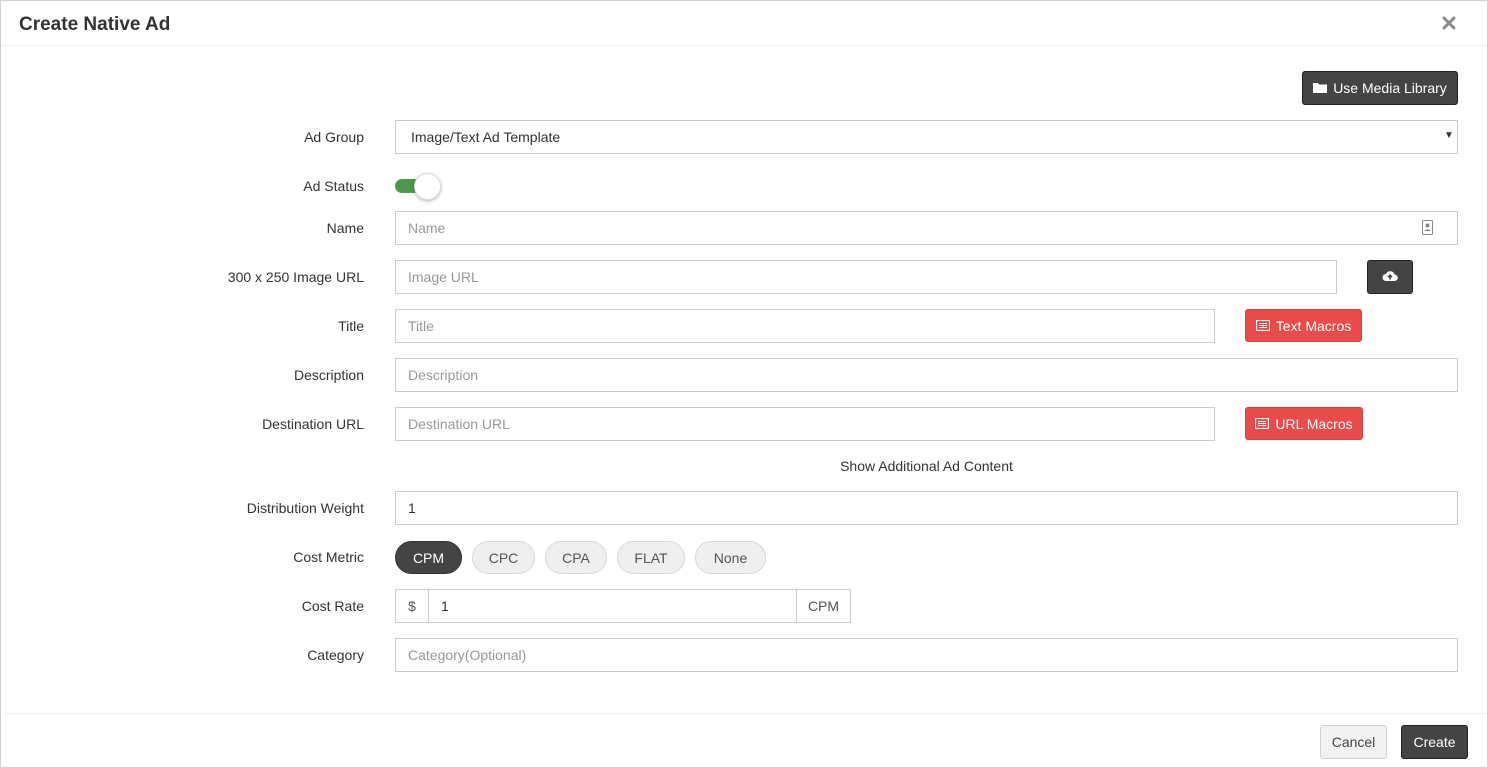 The image size is (1488, 768). Describe the element at coordinates (1313, 325) in the screenshot. I see `text-macros-label: Text Macros` at that location.